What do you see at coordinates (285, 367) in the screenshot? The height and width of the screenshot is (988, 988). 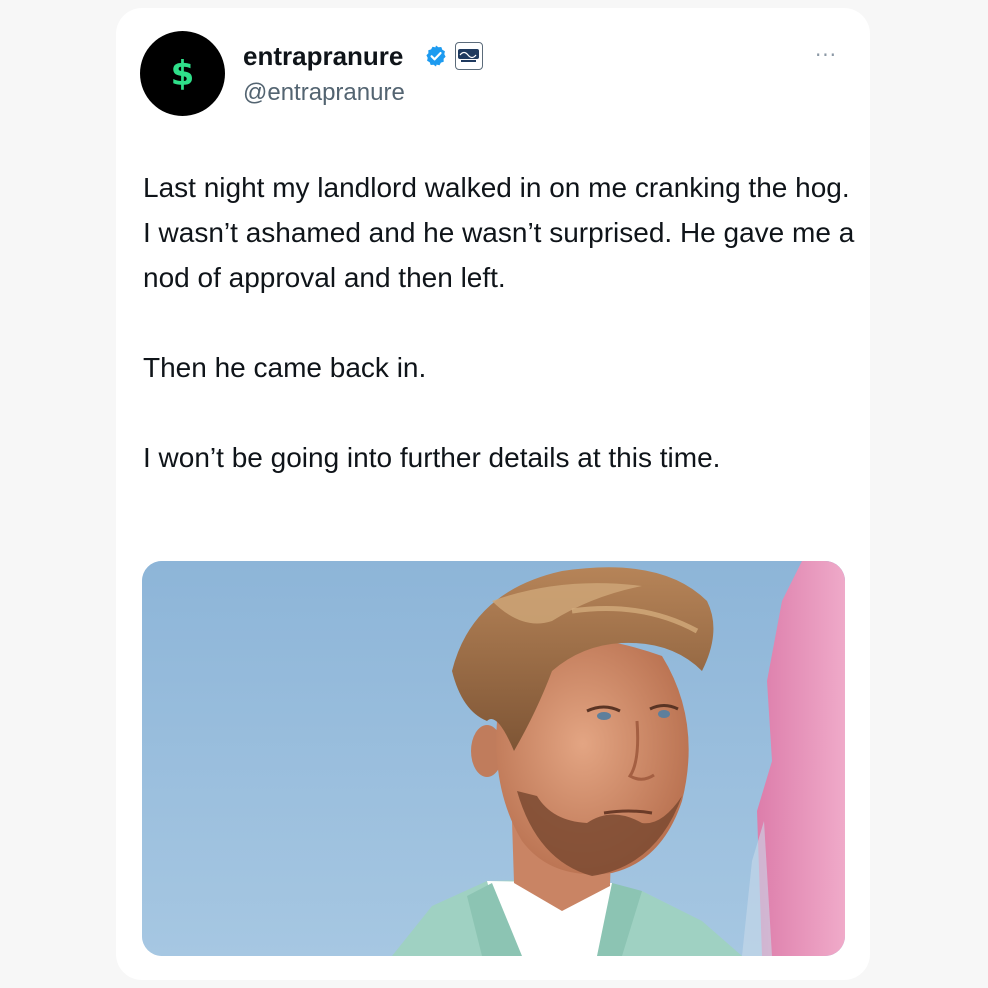 I see `tweet-paragraph: Then he came back in.` at bounding box center [285, 367].